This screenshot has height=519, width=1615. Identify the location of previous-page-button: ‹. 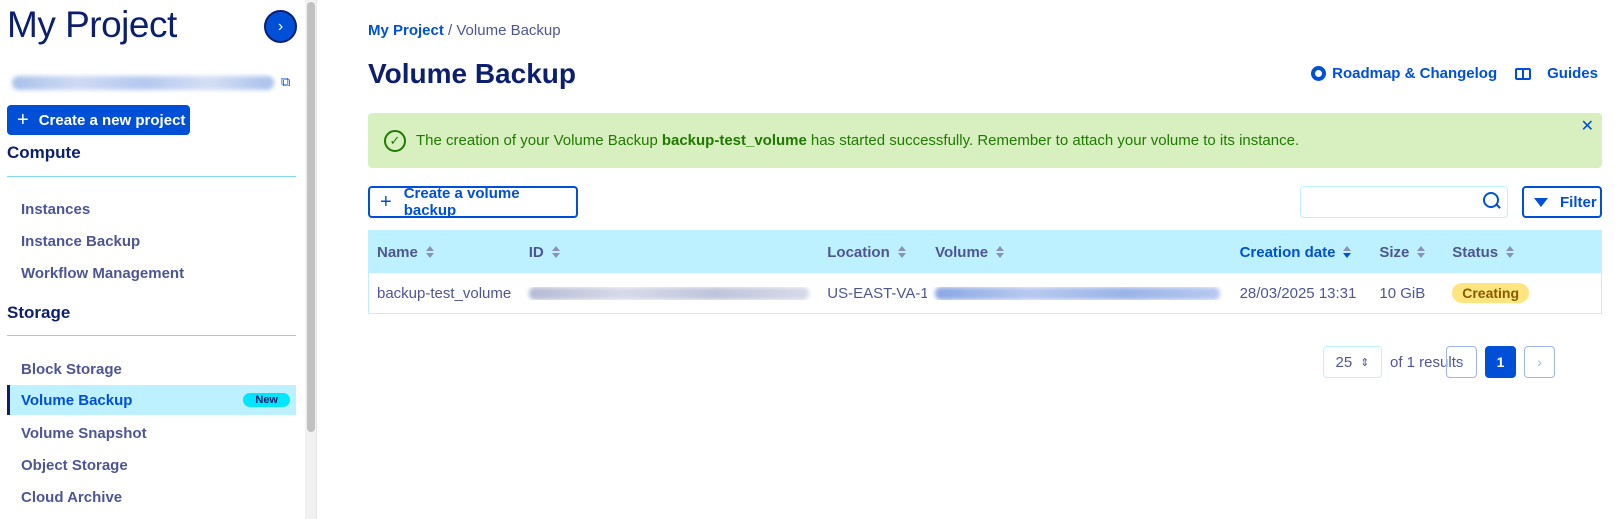
(1461, 362).